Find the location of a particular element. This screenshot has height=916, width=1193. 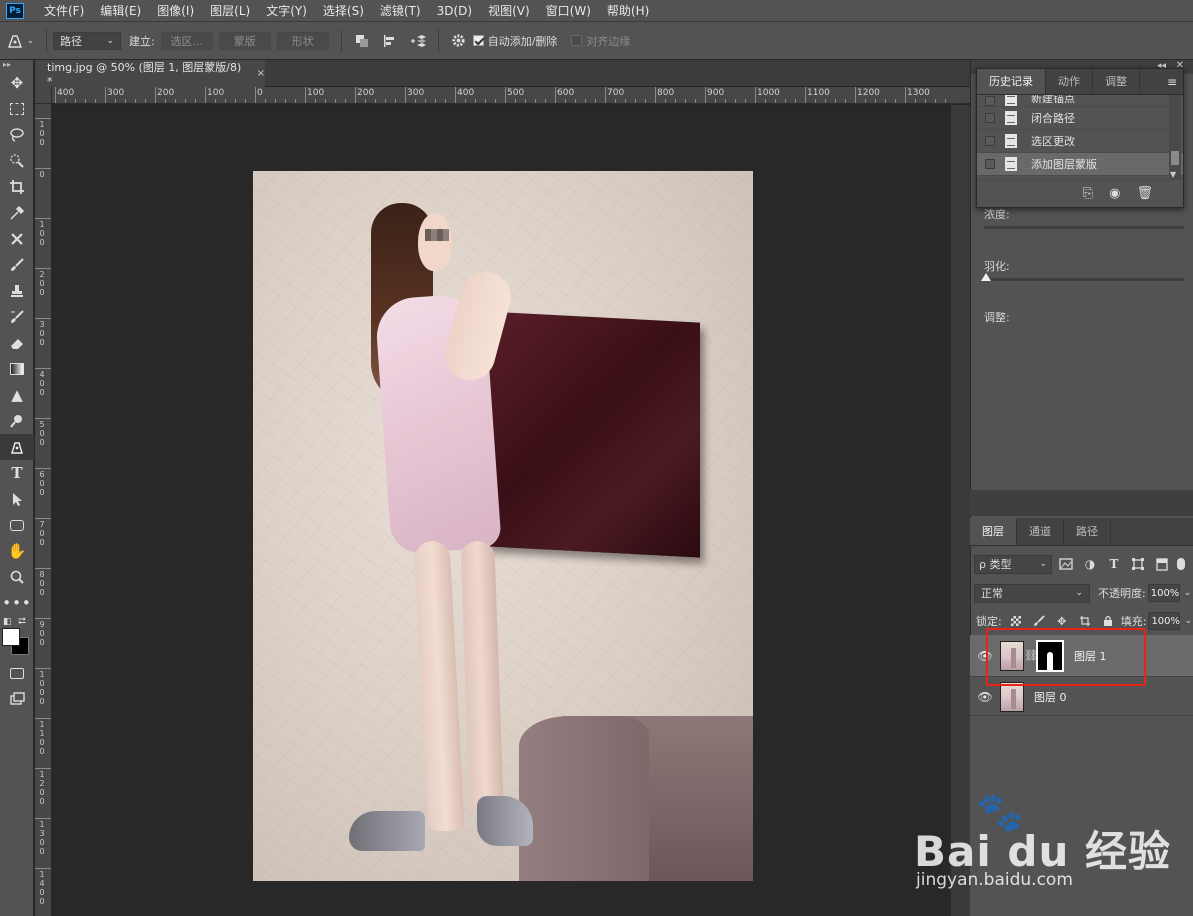

ruler-tick-label: 600 is located at coordinates (42, 483).